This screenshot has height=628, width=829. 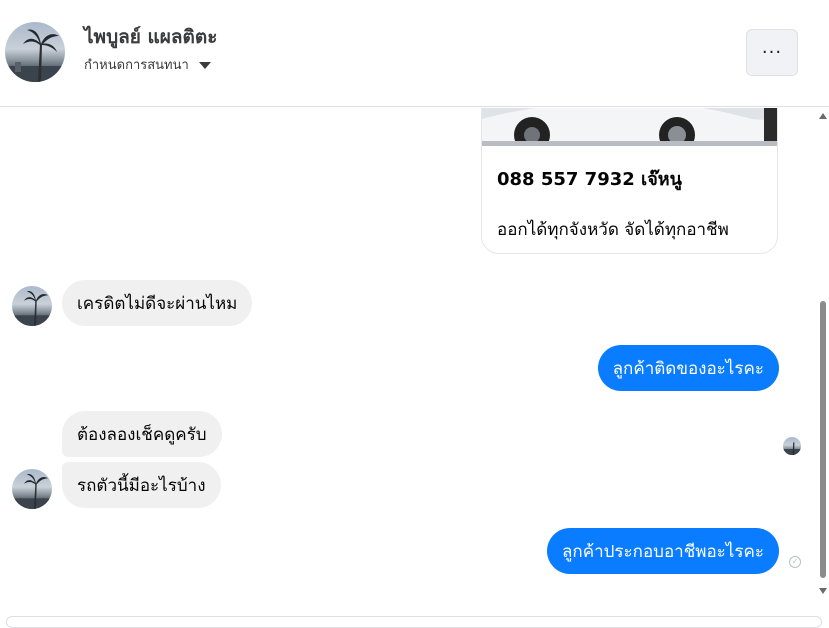 I want to click on more-horizontal-icon: ···, so click(x=772, y=52).